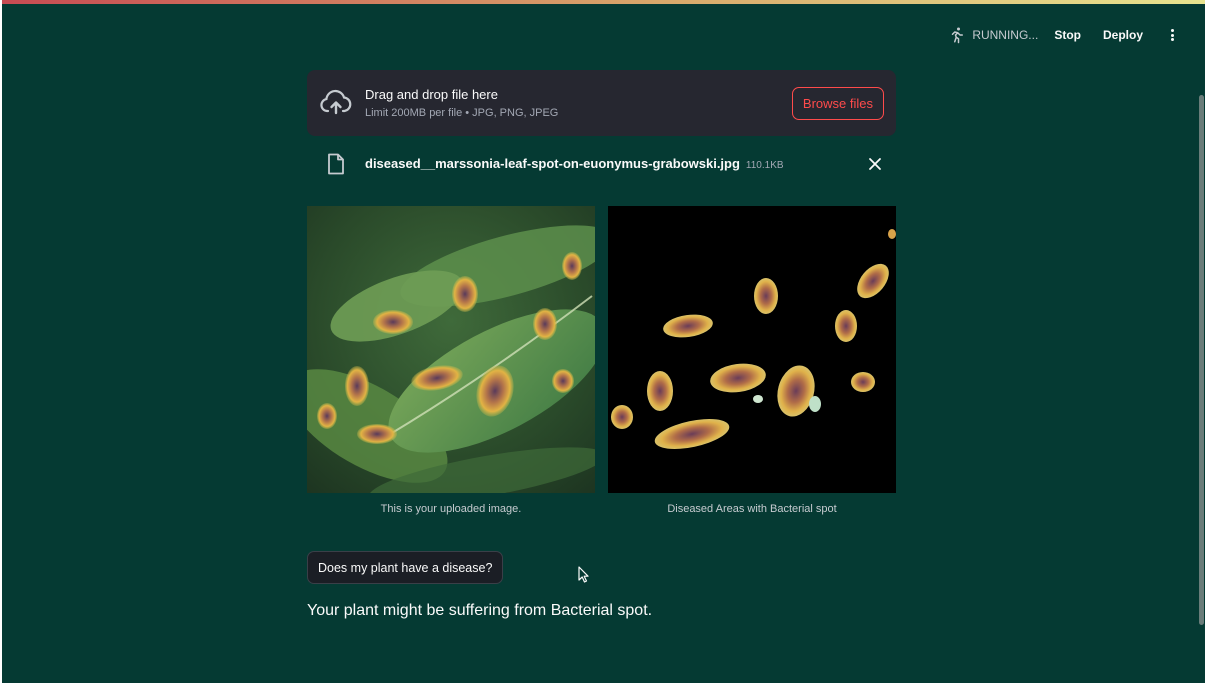  What do you see at coordinates (603, 2) in the screenshot?
I see `top-decoration-stripe` at bounding box center [603, 2].